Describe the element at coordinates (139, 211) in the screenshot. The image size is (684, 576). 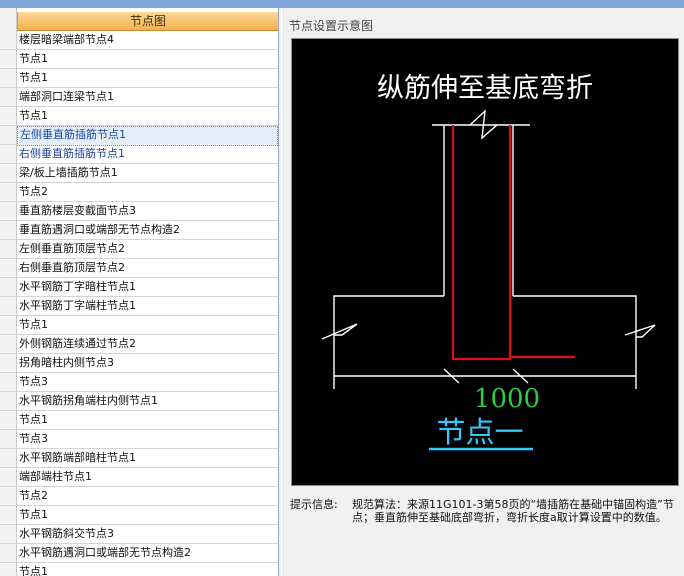
I see `node-list-row: 垂直筋楼层变截面节点3` at that location.